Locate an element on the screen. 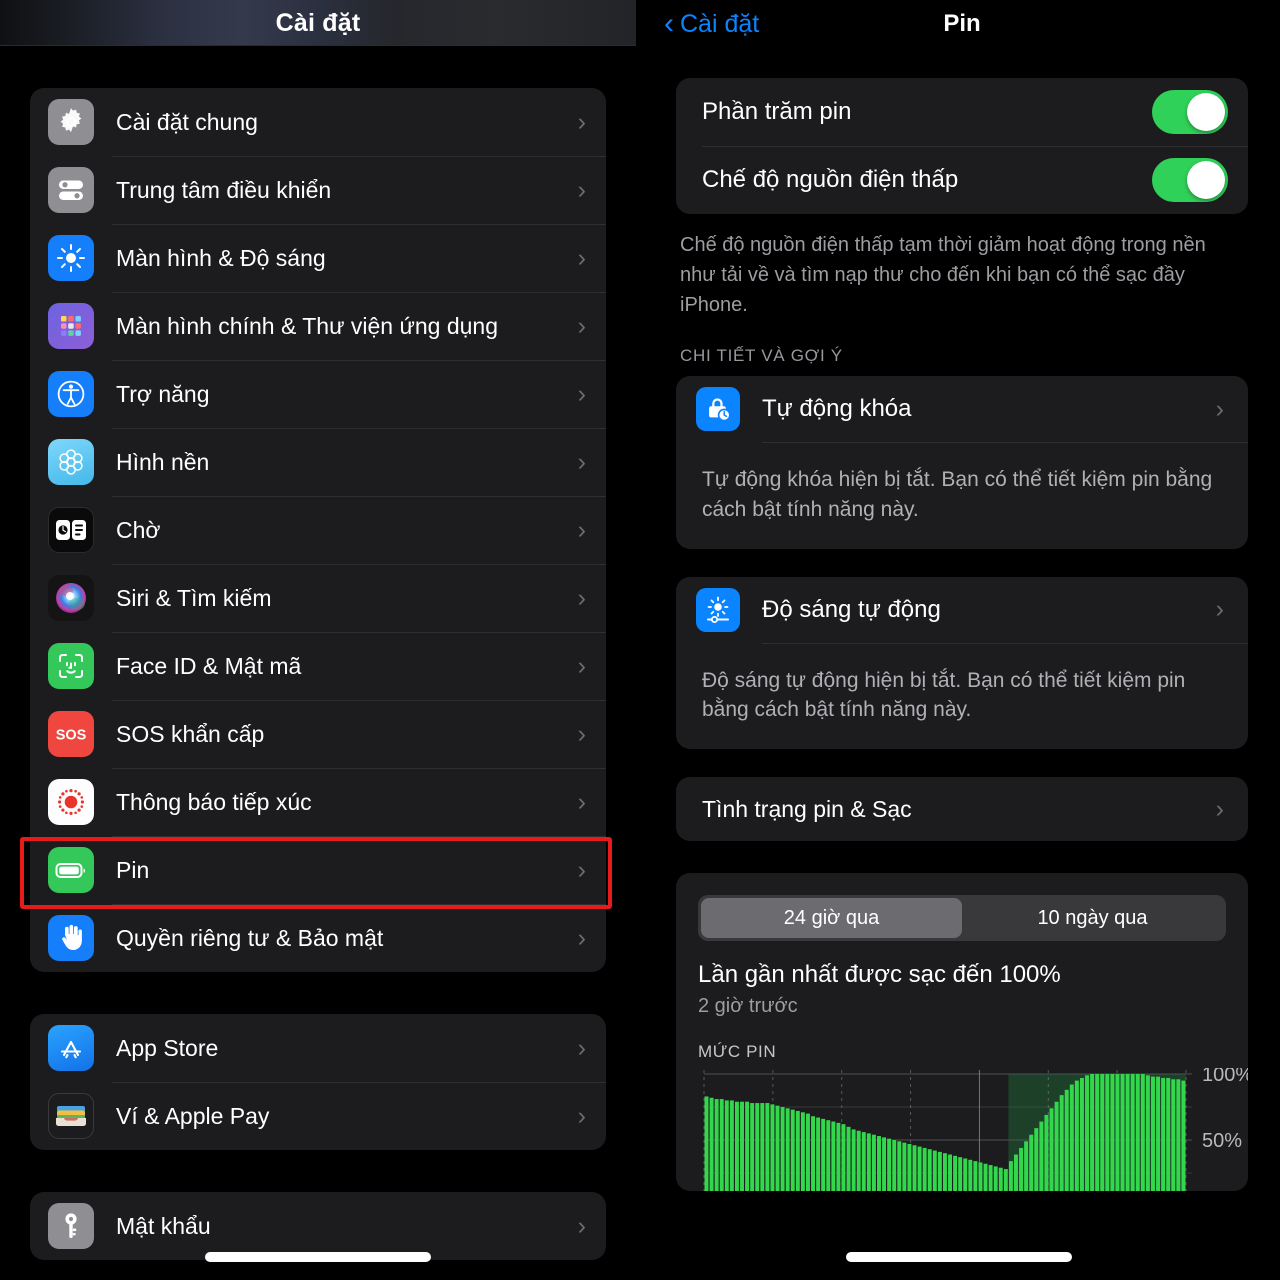  settings-group-store: App Store › Ví & Apple Pay › is located at coordinates (318, 1082).